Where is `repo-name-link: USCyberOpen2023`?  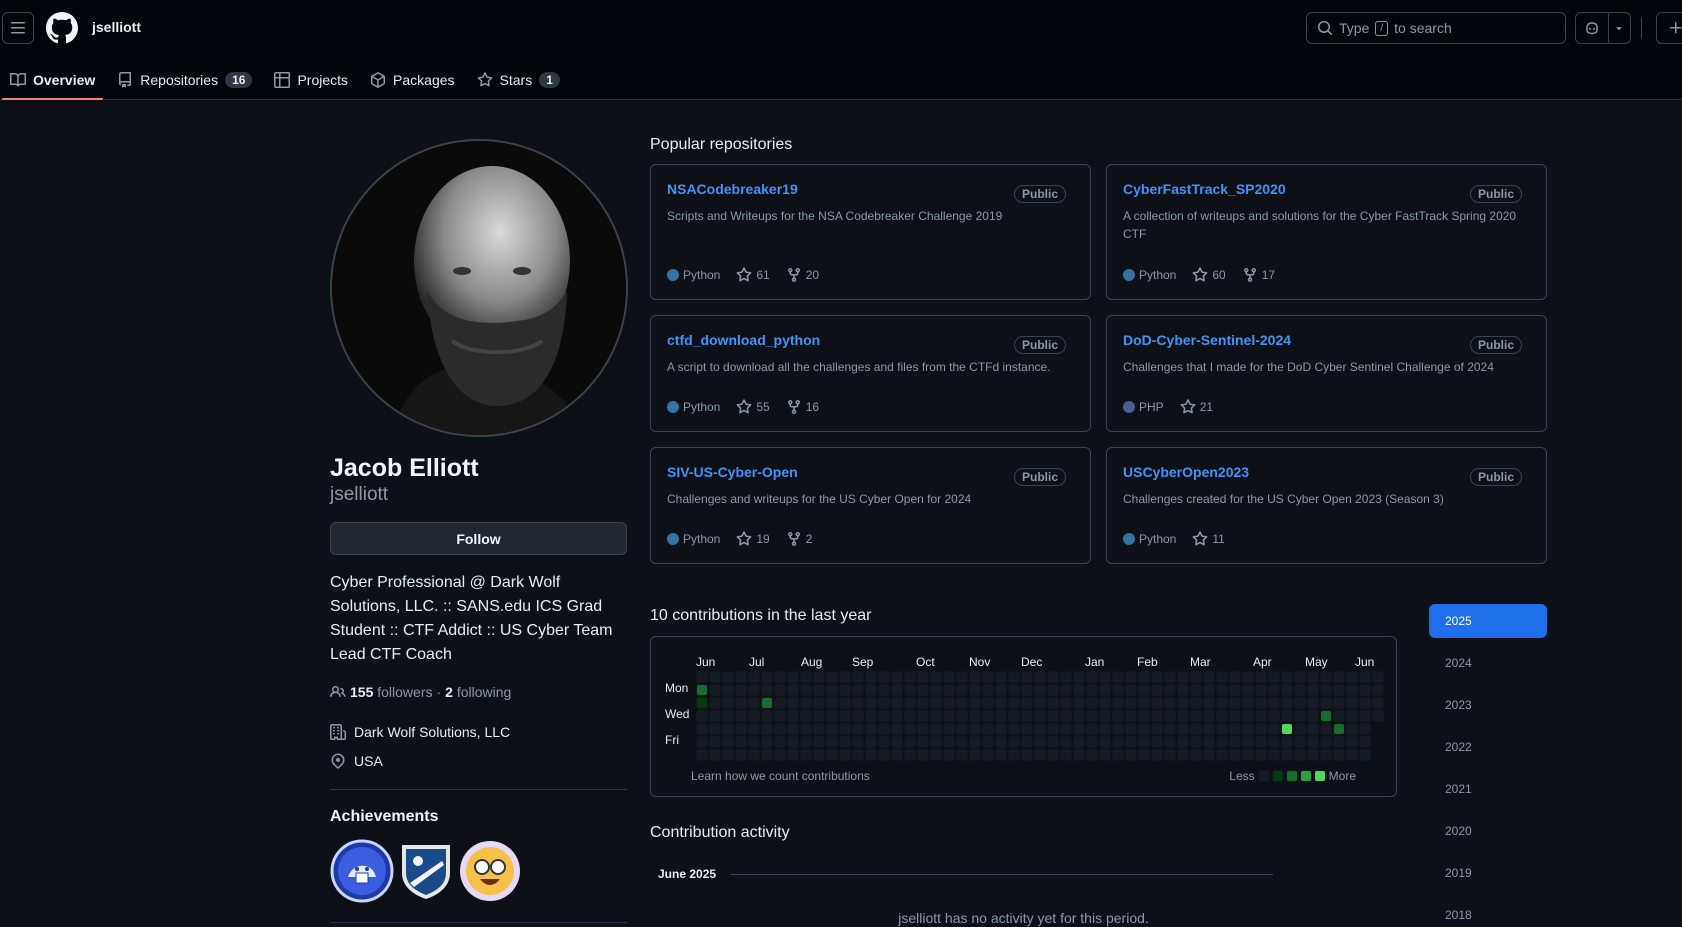 repo-name-link: USCyberOpen2023 is located at coordinates (1186, 472).